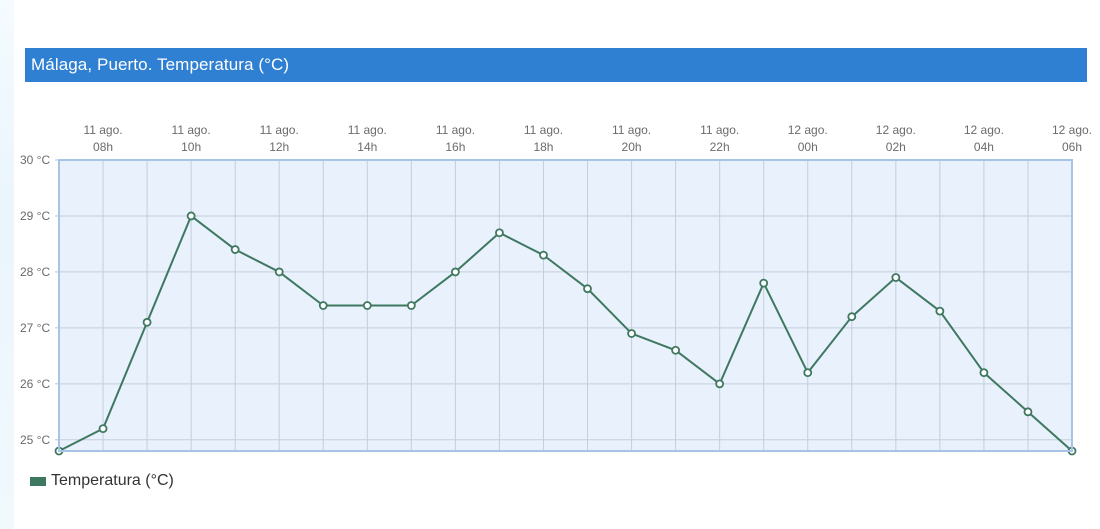  Describe the element at coordinates (984, 138) in the screenshot. I see `x-tick-label: 12 ago. 04h` at that location.